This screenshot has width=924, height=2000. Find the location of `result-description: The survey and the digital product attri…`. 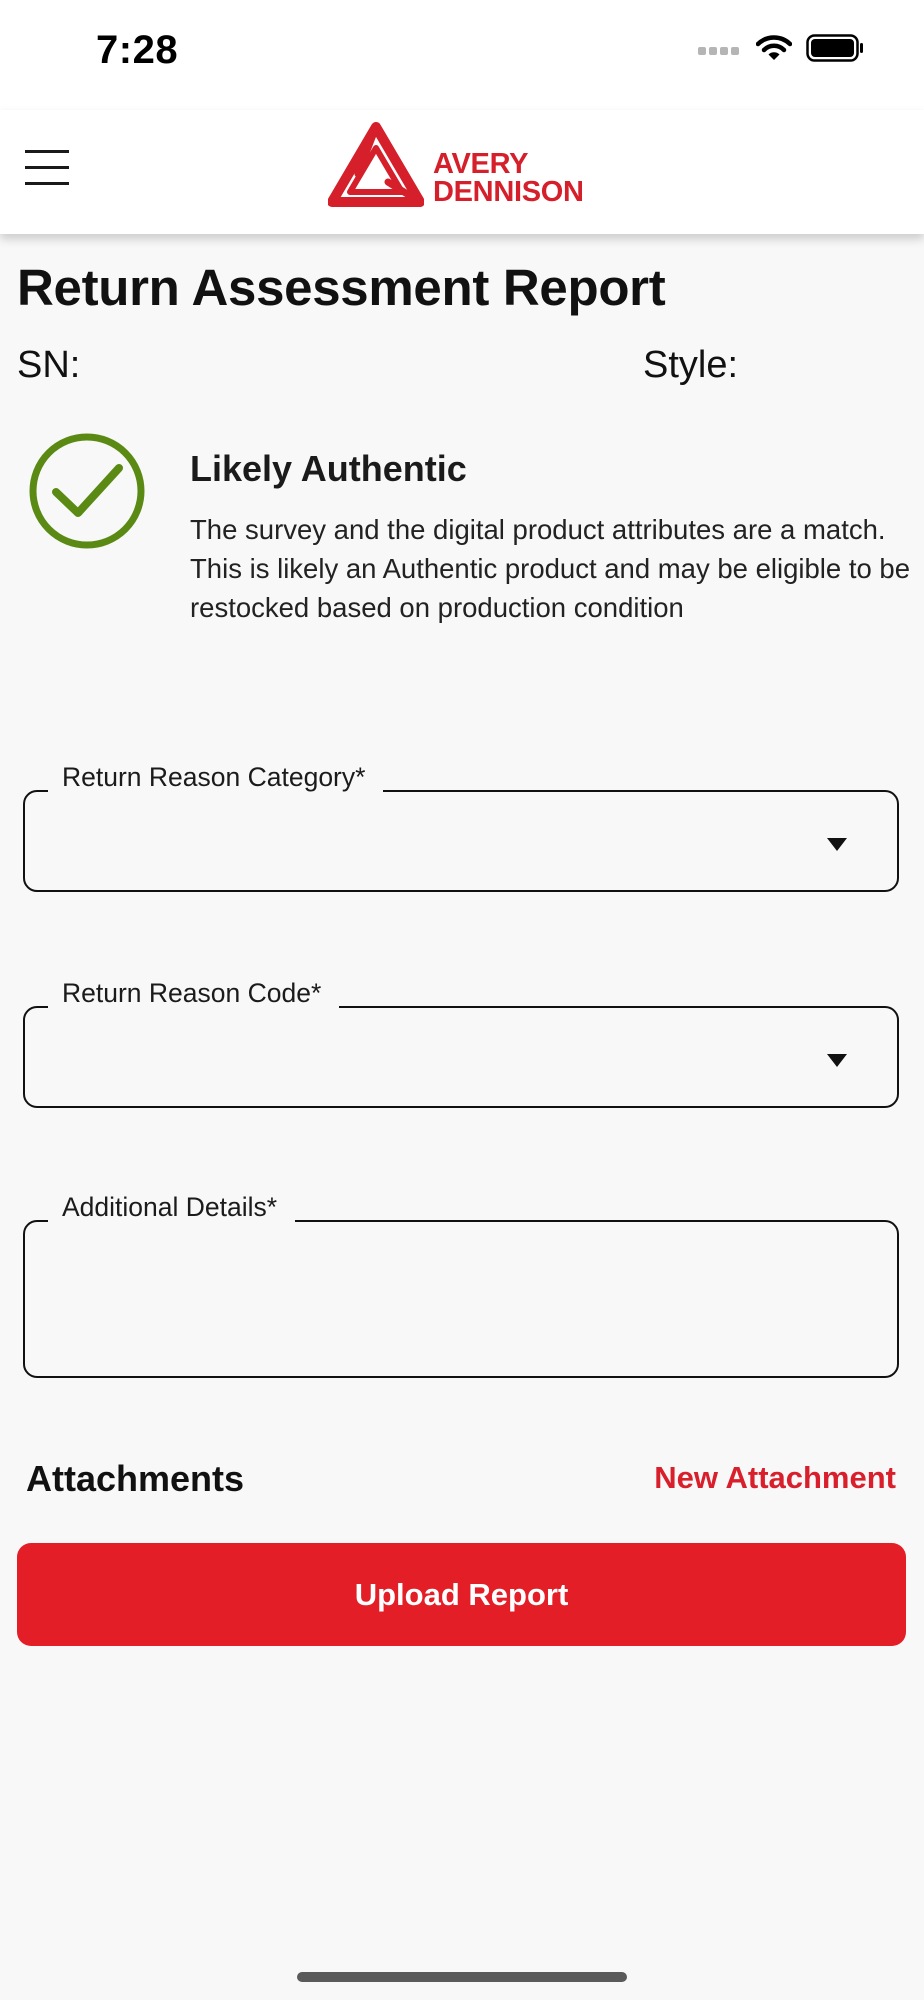

result-description: The survey and the digital product attri… is located at coordinates (550, 568).